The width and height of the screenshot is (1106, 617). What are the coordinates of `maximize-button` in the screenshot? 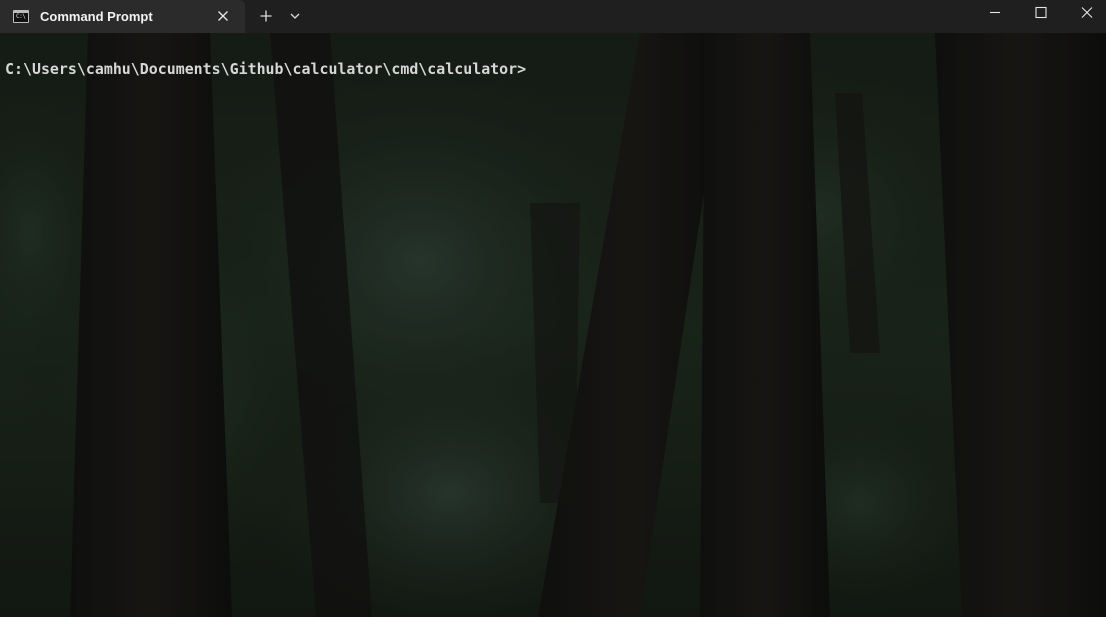 It's located at (1041, 16).